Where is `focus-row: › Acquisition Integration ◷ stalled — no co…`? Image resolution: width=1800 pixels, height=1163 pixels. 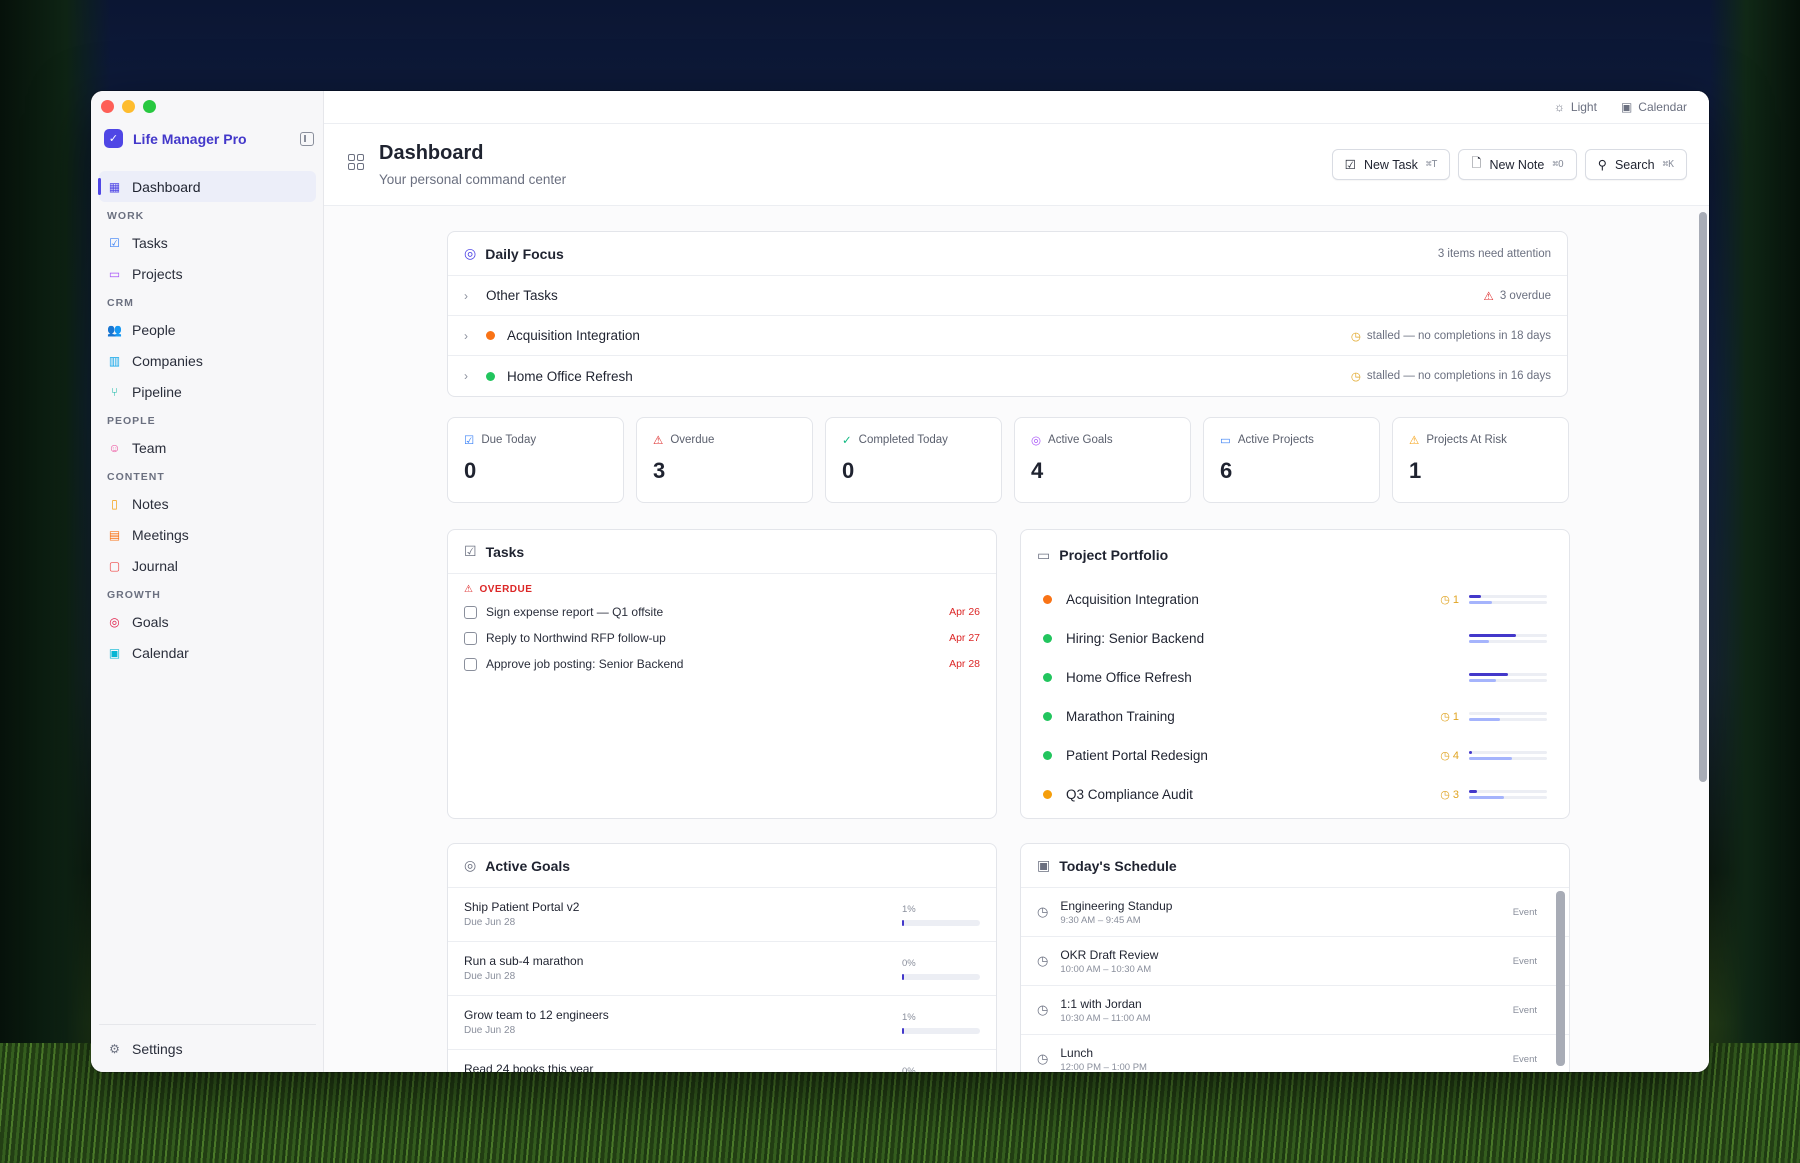
focus-row: › Acquisition Integration ◷ stalled — no co… is located at coordinates (1007, 336).